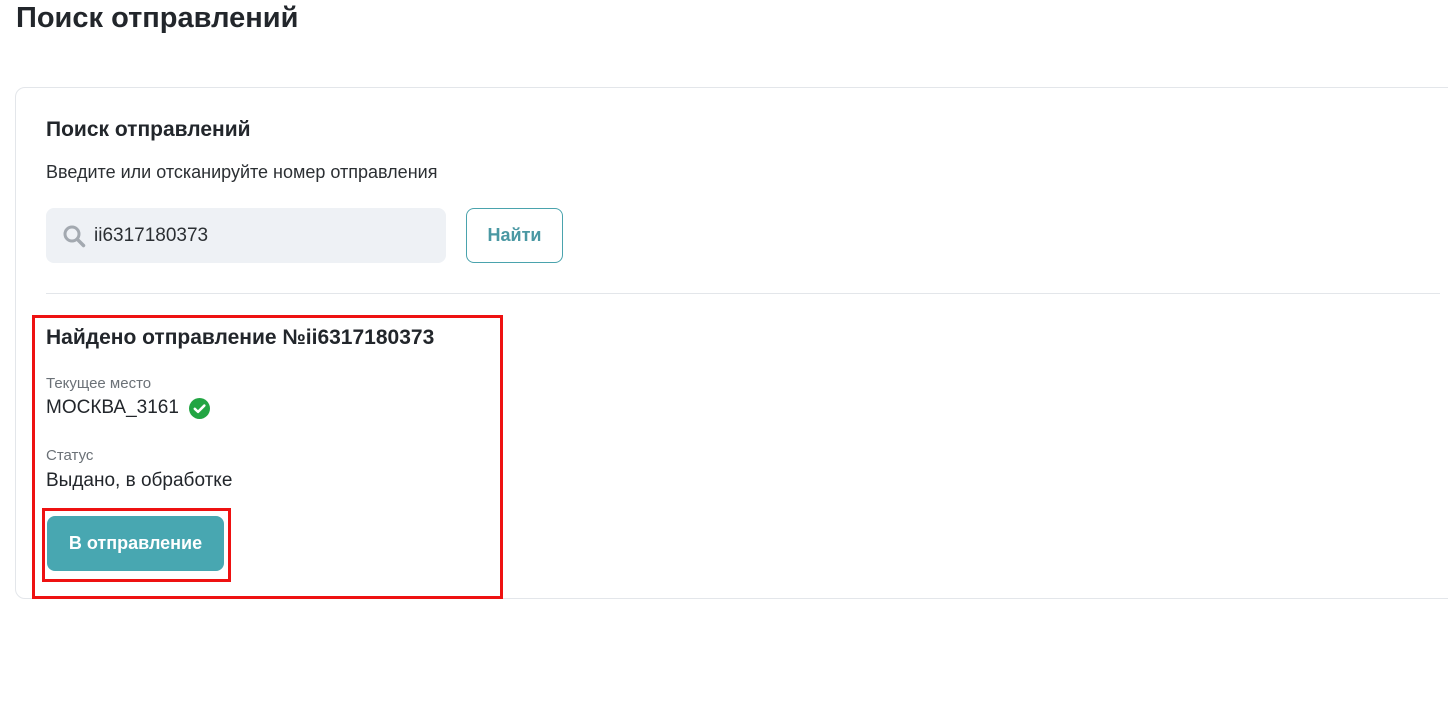 This screenshot has width=1448, height=708. Describe the element at coordinates (74, 236) in the screenshot. I see `search-icon` at that location.